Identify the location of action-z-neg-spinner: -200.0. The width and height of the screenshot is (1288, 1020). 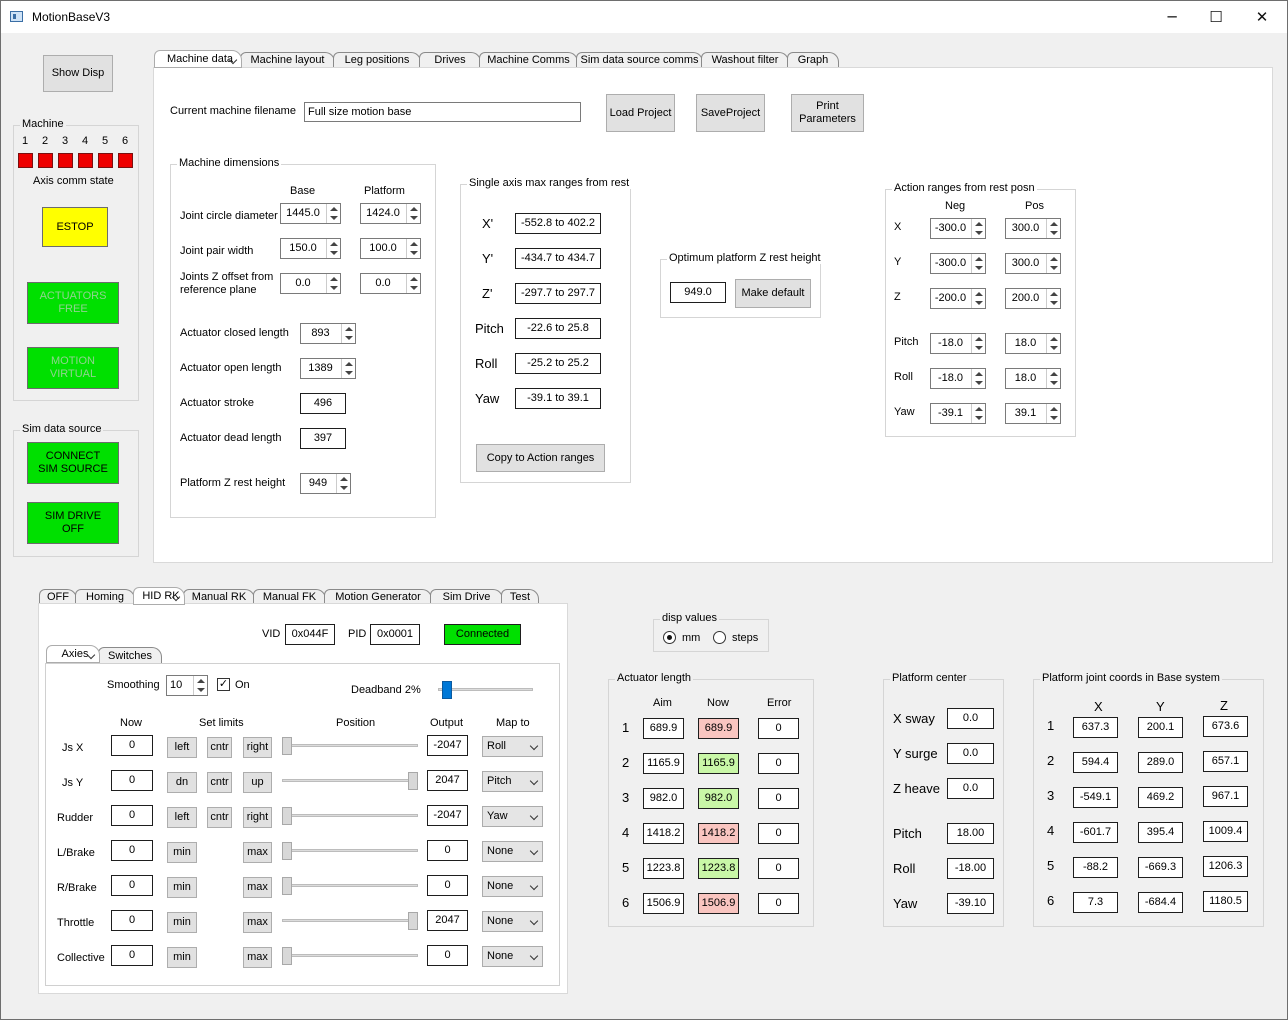
(958, 298).